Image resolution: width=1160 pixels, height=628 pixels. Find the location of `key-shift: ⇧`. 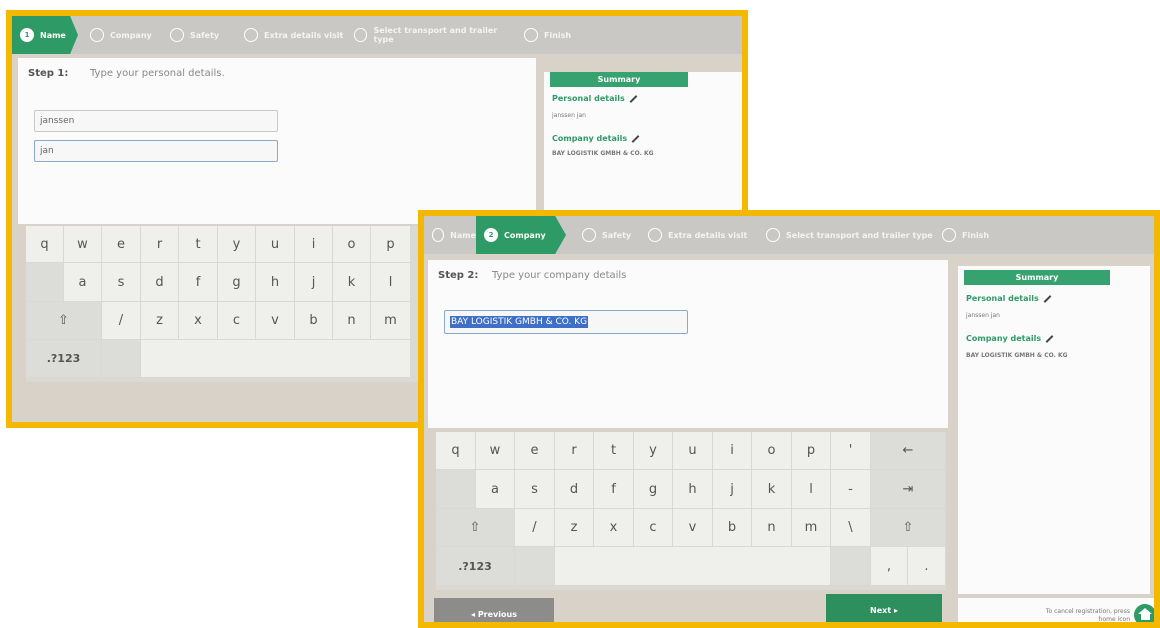

key-shift: ⇧ is located at coordinates (64, 321).